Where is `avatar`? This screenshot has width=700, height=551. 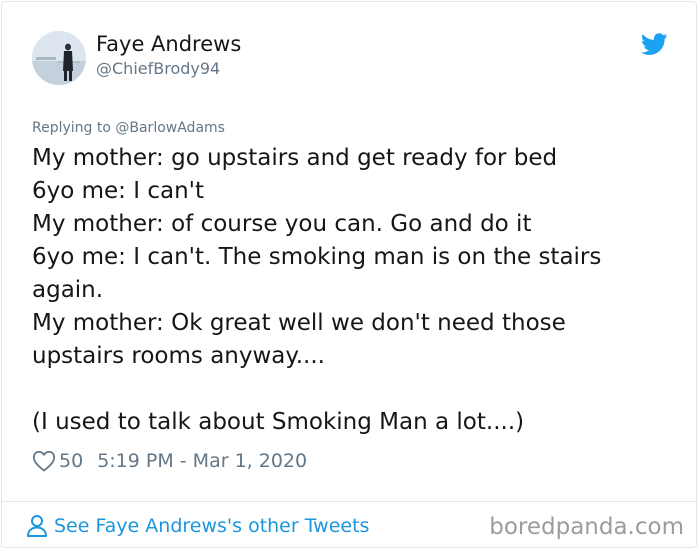 avatar is located at coordinates (59, 58).